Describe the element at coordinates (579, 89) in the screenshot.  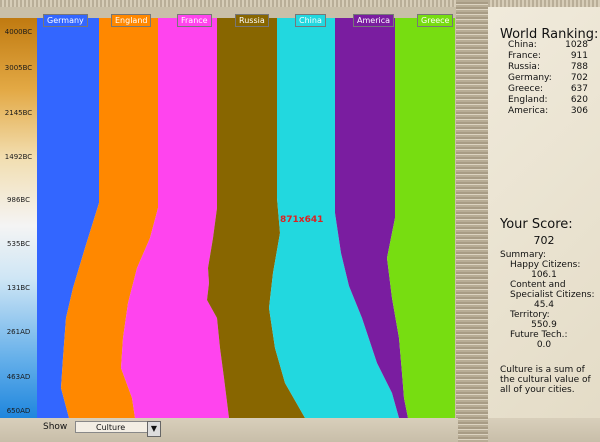
I see `ranking-value: 637` at that location.